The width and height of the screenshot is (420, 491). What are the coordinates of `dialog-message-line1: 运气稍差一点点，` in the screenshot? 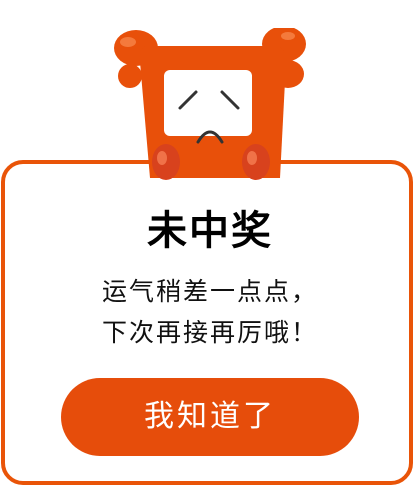 It's located at (209, 291).